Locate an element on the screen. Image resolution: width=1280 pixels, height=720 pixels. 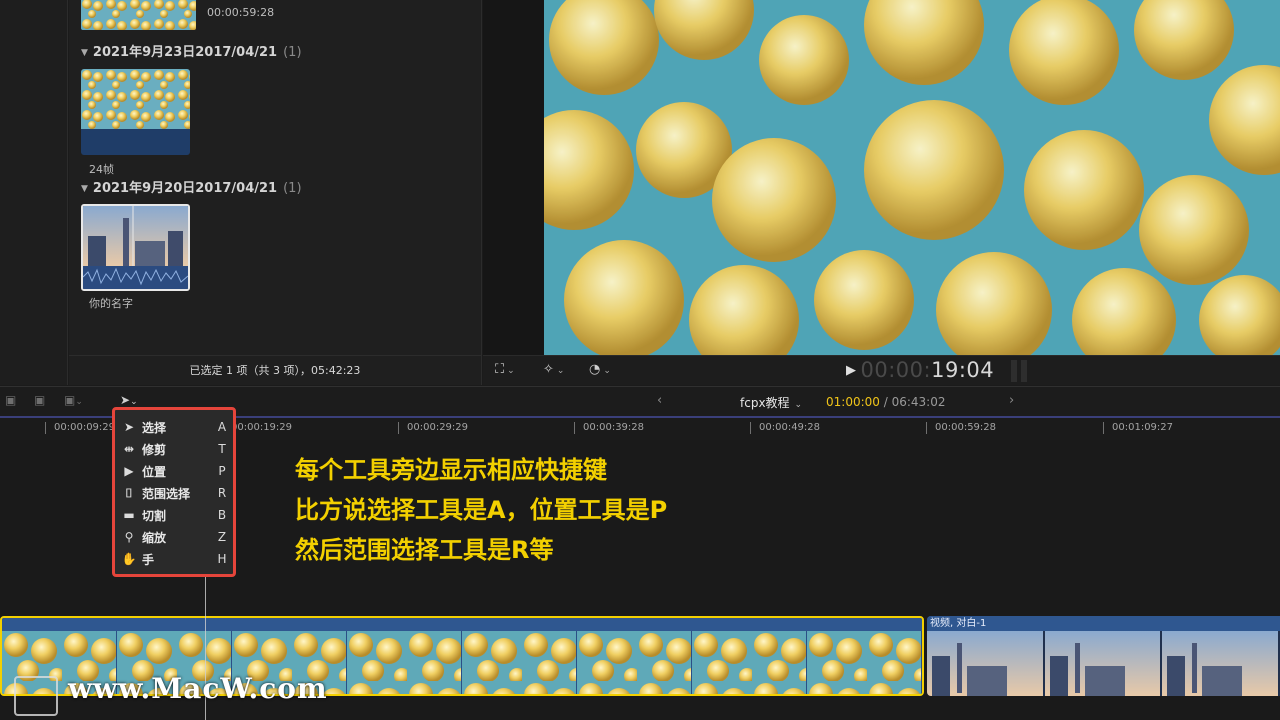
clip-duration: 00:00:59:28 is located at coordinates (241, 12).